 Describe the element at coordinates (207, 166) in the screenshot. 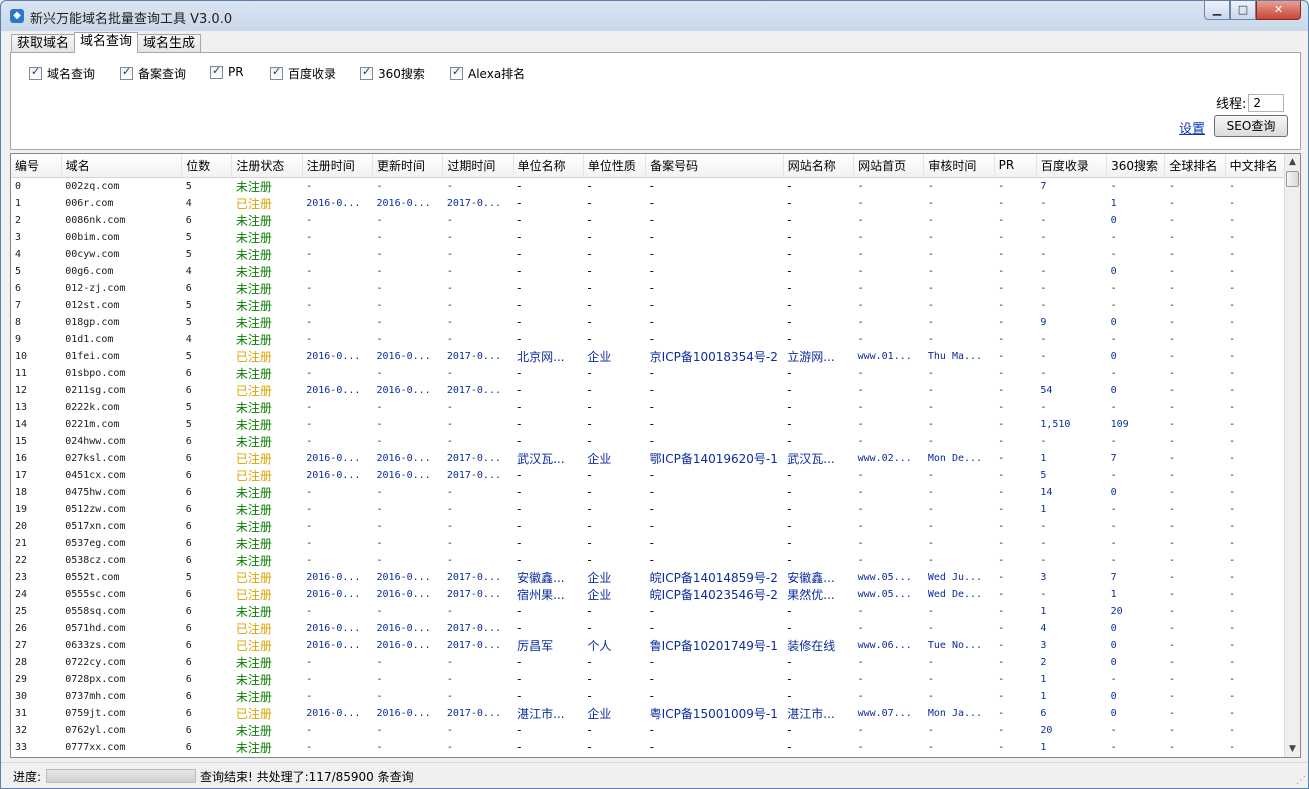

I see `column-header: 位数` at that location.